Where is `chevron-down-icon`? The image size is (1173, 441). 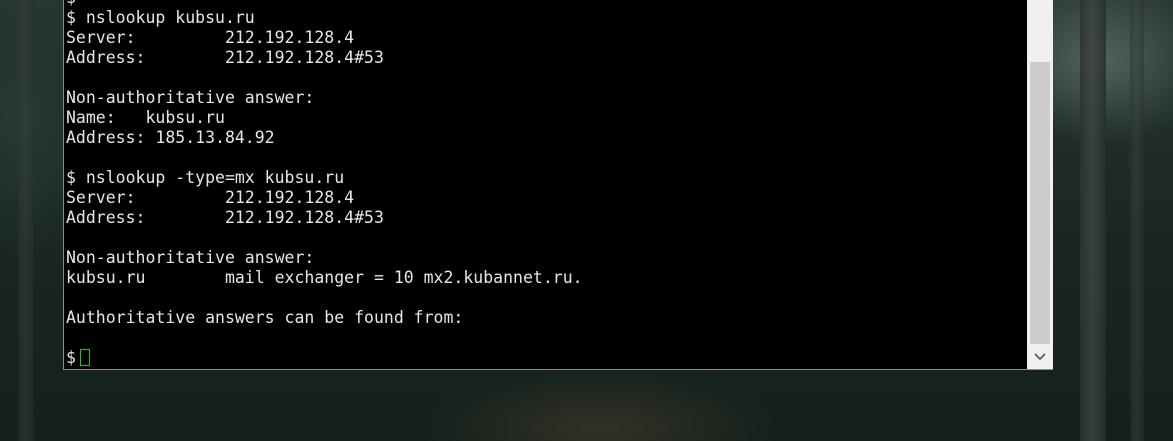
chevron-down-icon is located at coordinates (1040, 357).